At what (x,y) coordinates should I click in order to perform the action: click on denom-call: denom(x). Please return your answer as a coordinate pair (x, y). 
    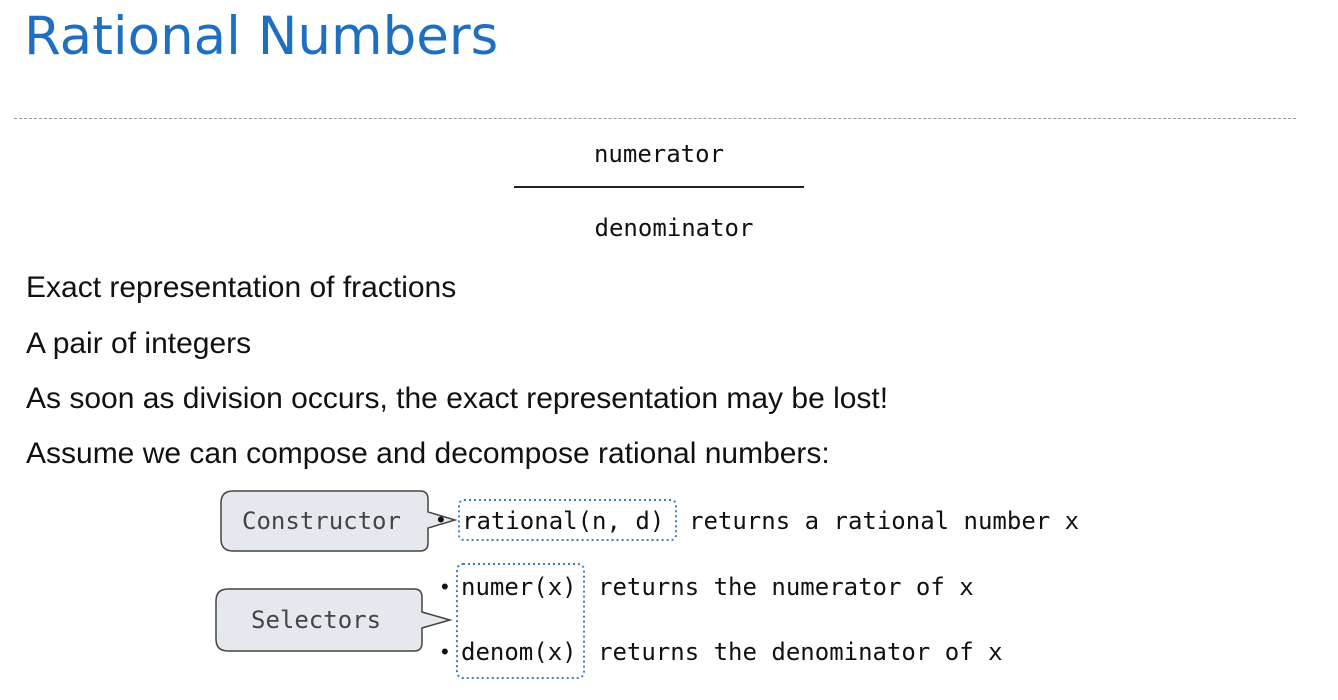
    Looking at the image, I should click on (519, 652).